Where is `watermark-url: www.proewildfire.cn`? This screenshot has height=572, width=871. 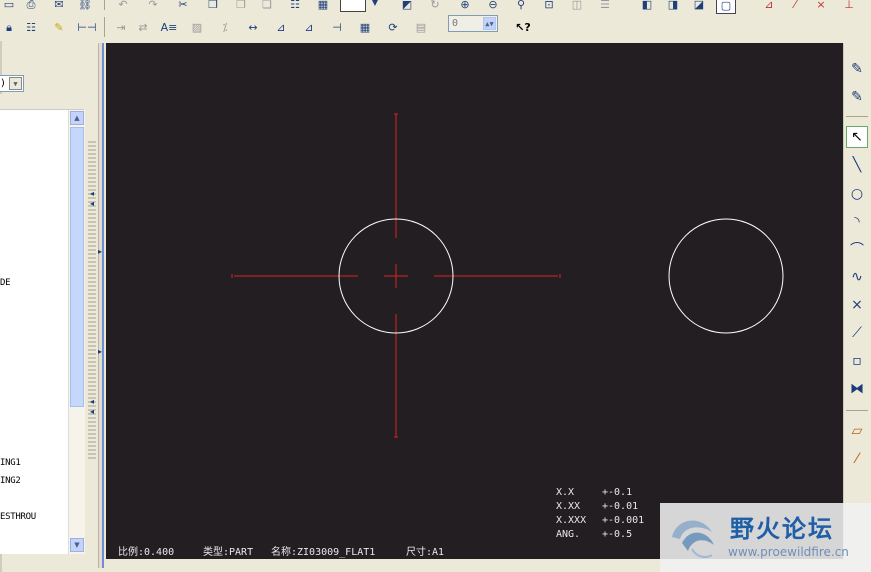
watermark-url: www.proewildfire.cn is located at coordinates (788, 552).